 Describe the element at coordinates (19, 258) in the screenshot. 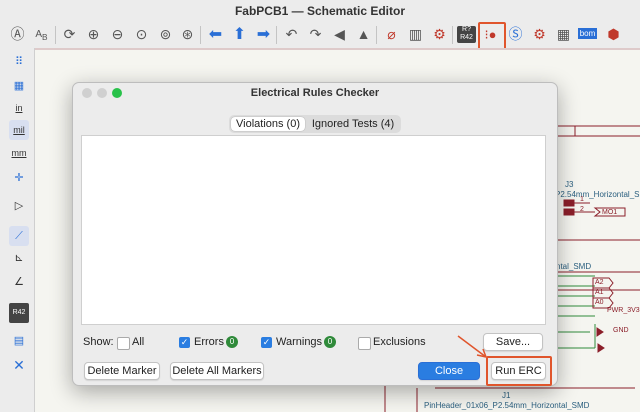

I see `wire-90-icon: ⊾` at that location.